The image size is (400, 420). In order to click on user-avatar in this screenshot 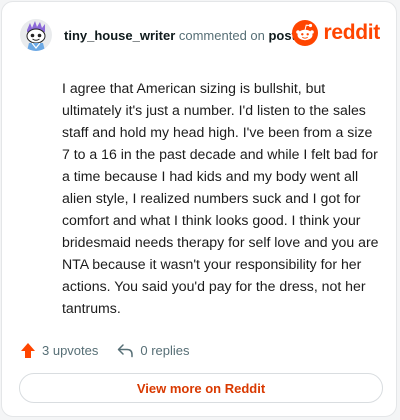, I will do `click(36, 35)`.